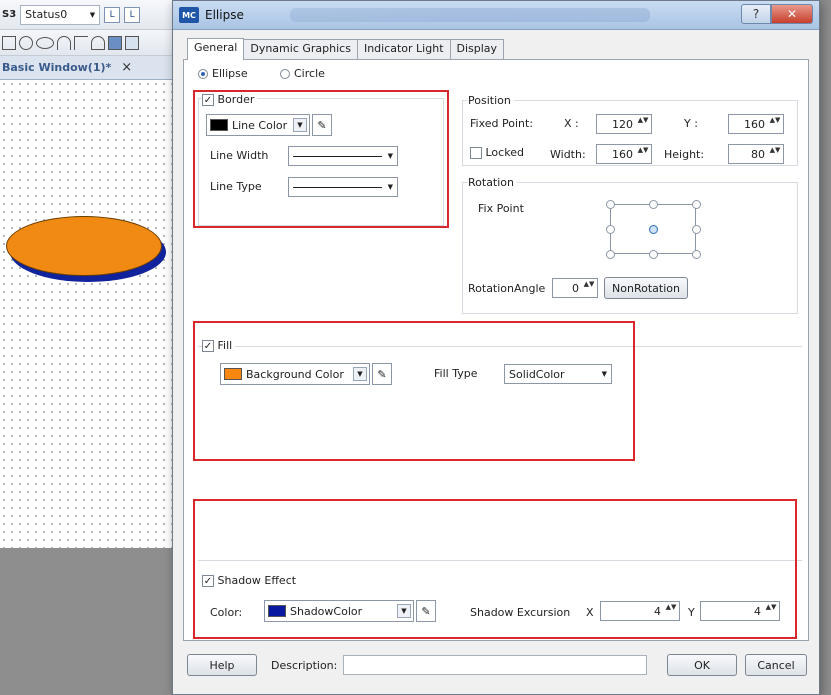 The image size is (831, 695). What do you see at coordinates (216, 49) in the screenshot?
I see `tab-general: General` at bounding box center [216, 49].